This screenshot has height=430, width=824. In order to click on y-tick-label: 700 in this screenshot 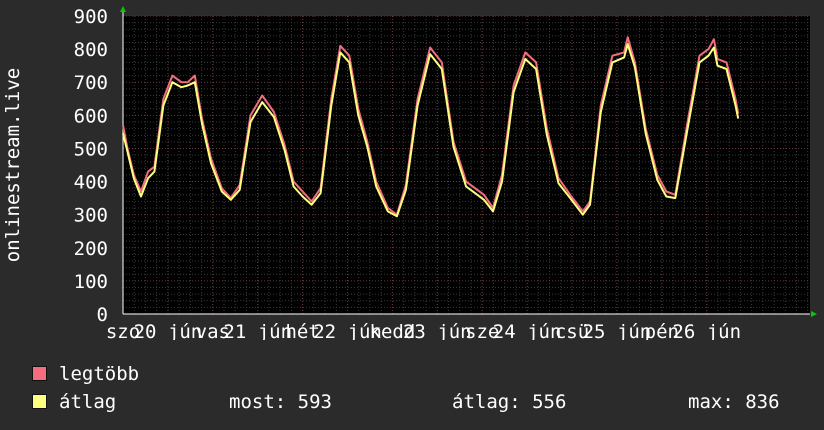, I will do `click(91, 83)`.